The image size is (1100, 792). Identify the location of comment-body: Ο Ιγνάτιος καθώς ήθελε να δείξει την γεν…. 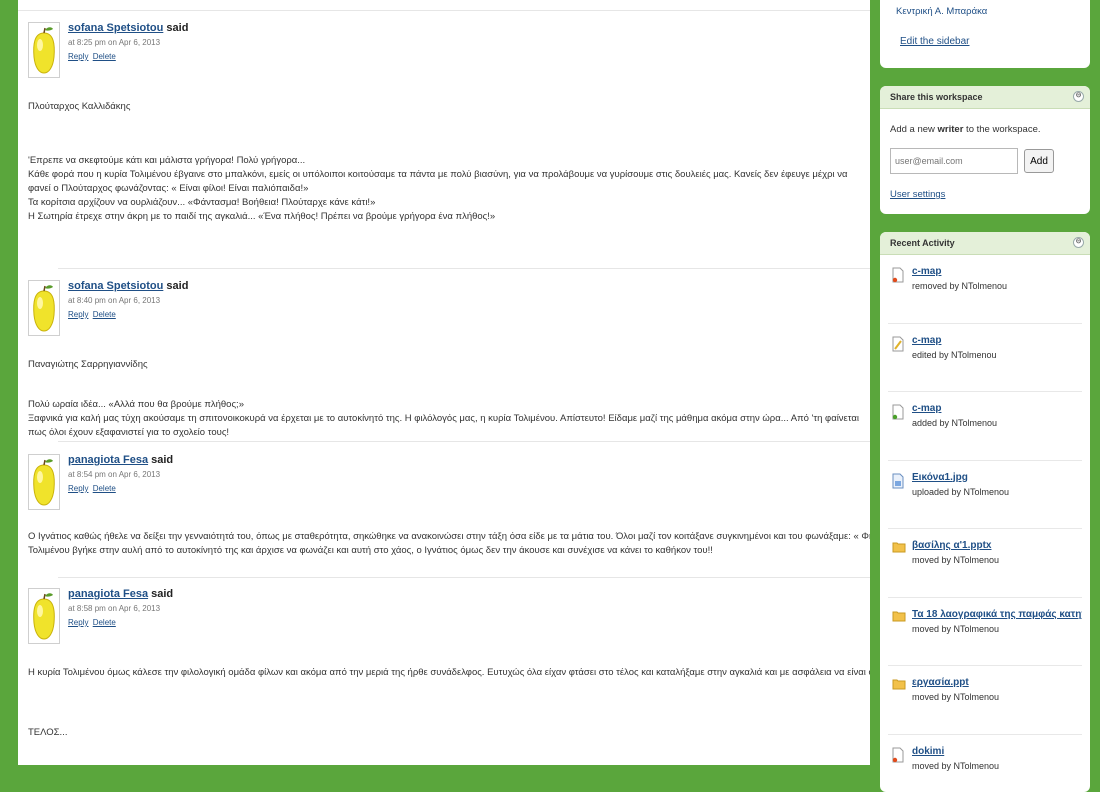
(444, 544).